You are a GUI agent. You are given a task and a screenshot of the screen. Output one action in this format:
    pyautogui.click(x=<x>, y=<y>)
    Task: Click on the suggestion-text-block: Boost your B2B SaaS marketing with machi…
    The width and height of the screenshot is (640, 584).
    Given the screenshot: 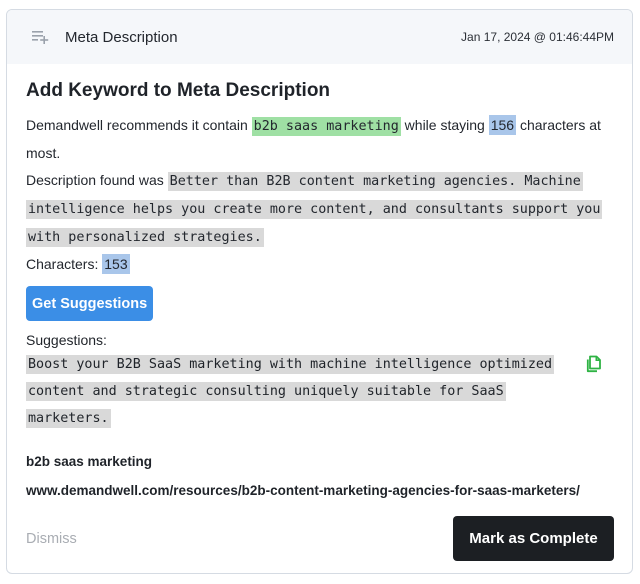 What is the action you would take?
    pyautogui.click(x=296, y=391)
    